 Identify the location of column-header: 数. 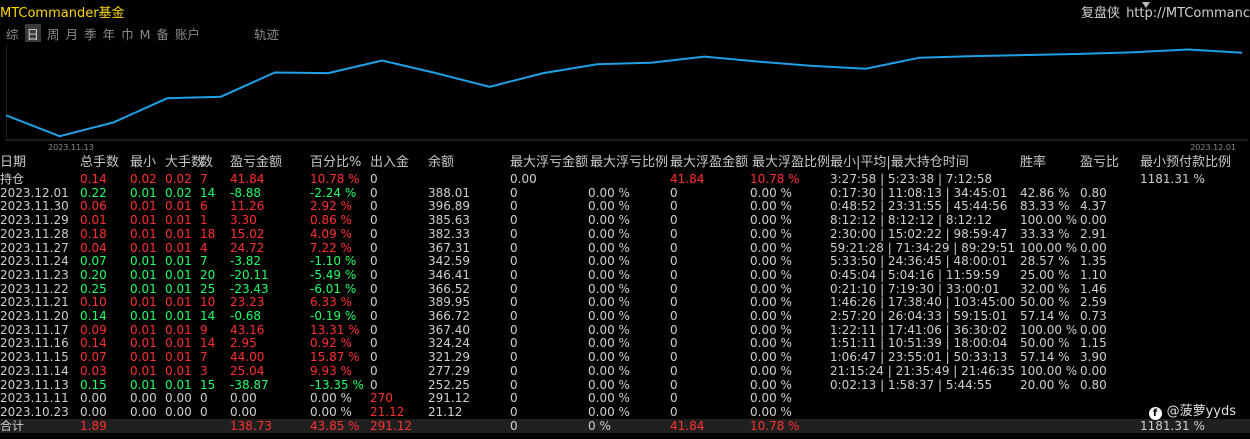
(206, 163).